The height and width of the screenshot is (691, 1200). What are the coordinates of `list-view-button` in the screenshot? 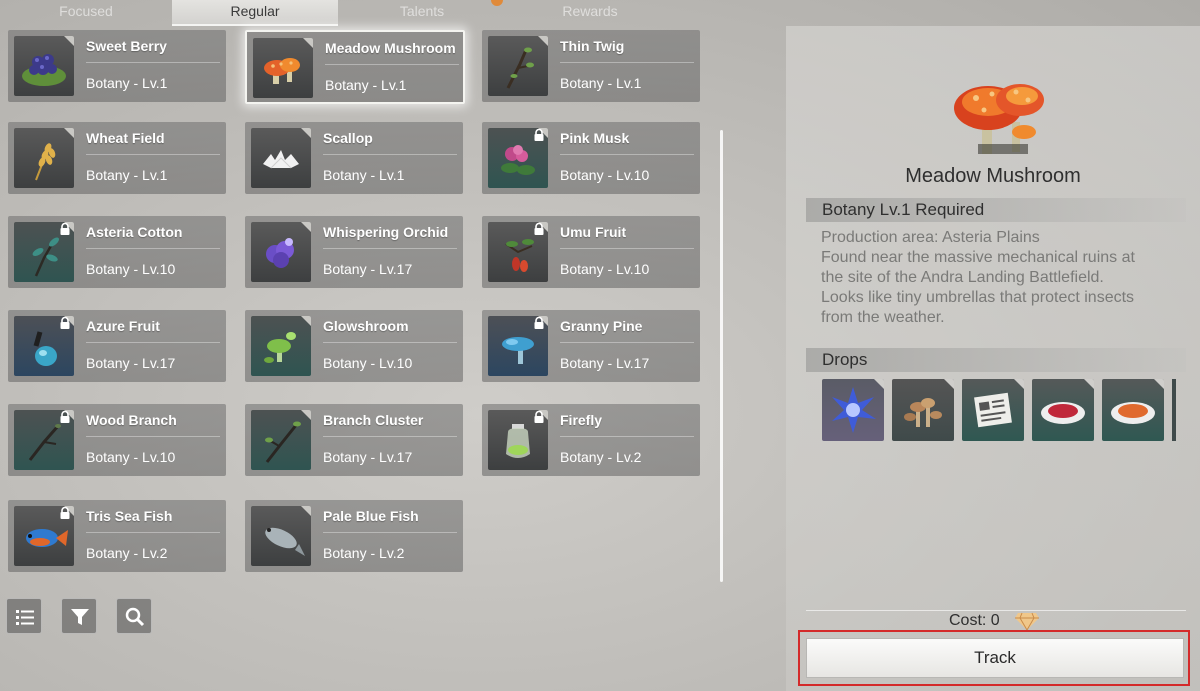 It's located at (24, 616).